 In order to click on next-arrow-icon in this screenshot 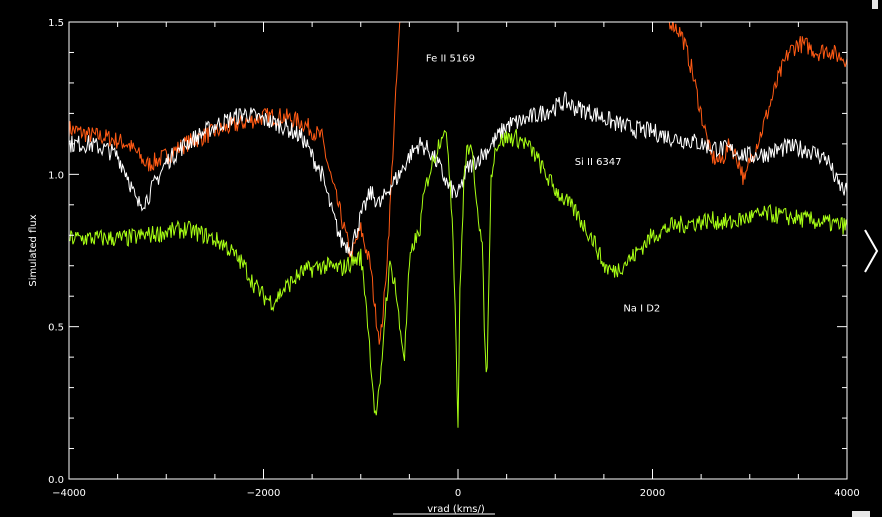, I will do `click(871, 251)`.